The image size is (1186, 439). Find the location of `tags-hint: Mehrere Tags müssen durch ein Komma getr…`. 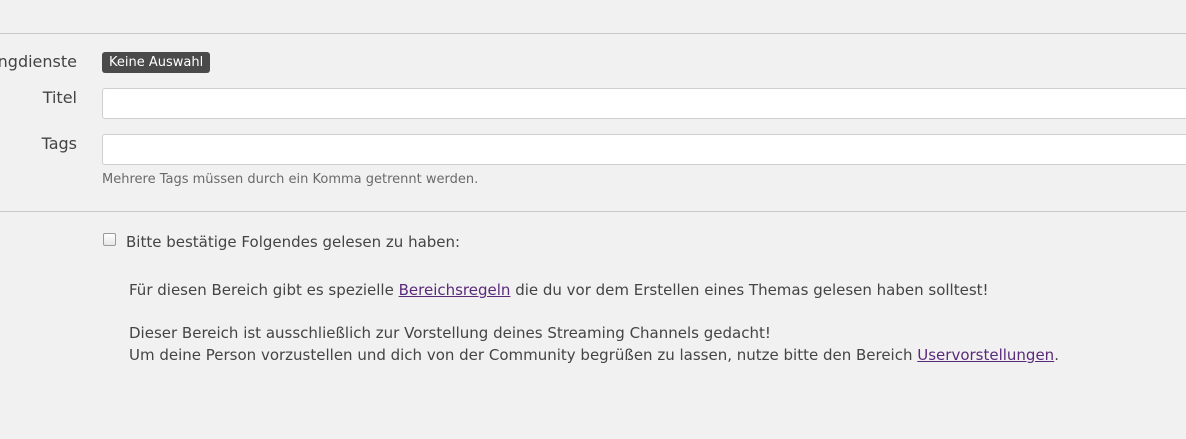

tags-hint: Mehrere Tags müssen durch ein Komma getr… is located at coordinates (290, 179).